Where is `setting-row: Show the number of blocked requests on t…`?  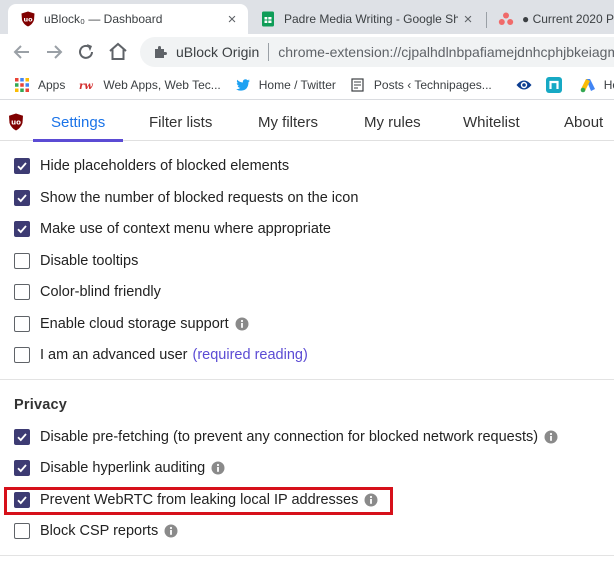 setting-row: Show the number of blocked requests on t… is located at coordinates (186, 198).